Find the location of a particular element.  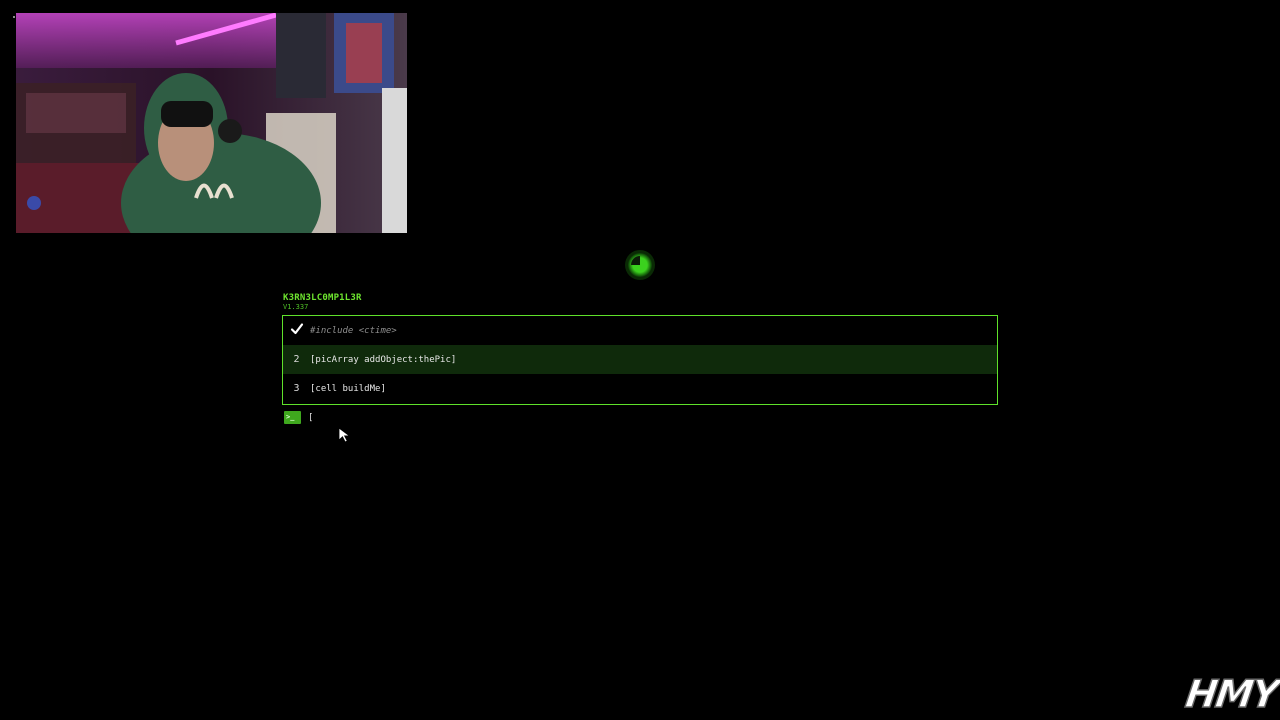

line-status-done is located at coordinates (296, 330).